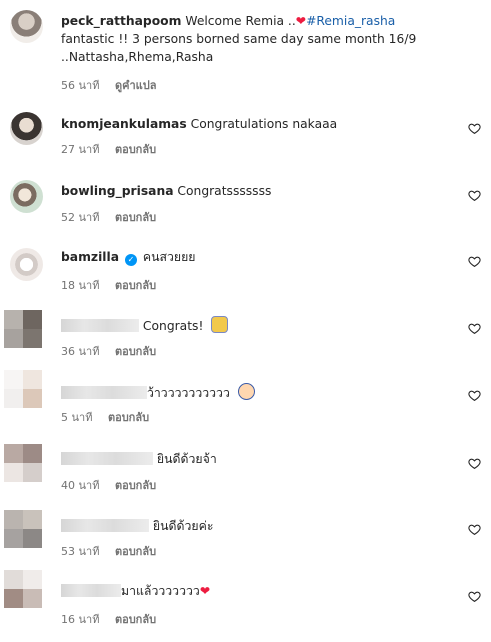 This screenshot has height=642, width=491. What do you see at coordinates (183, 526) in the screenshot?
I see `comment-text: ยินดีด้วยค่ะ` at bounding box center [183, 526].